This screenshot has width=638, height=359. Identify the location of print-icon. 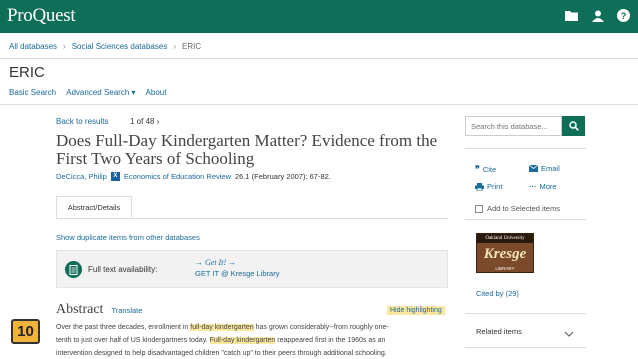
(479, 186).